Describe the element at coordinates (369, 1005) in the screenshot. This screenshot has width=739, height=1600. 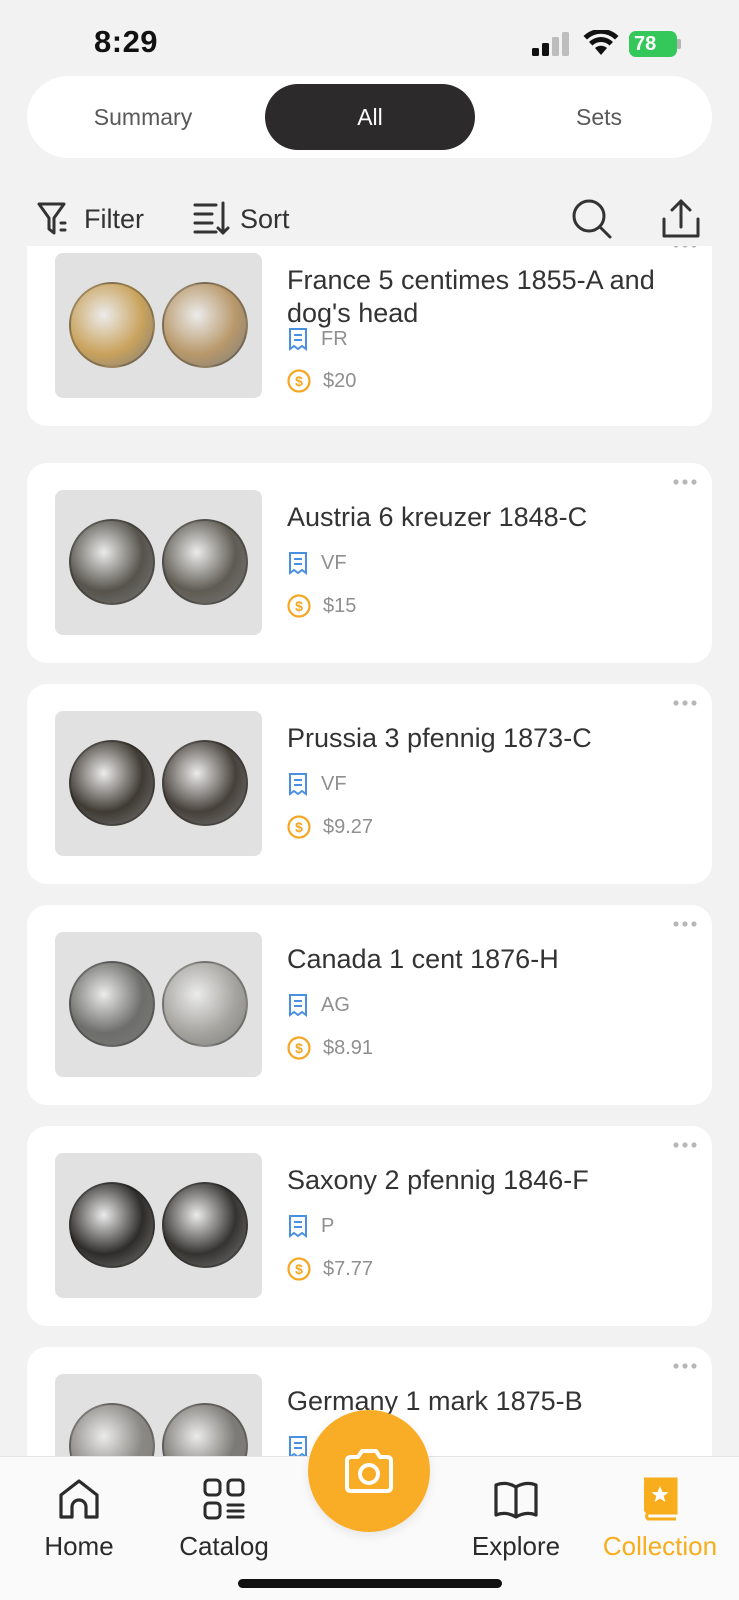
I see `list-item: Canada 1 cent 1876-H AG $ $8.91` at that location.